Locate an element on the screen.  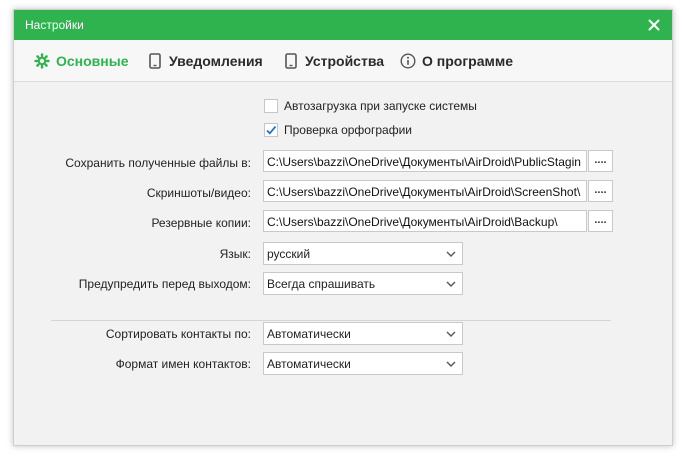
backups-label: Резервные копии: is located at coordinates (201, 223).